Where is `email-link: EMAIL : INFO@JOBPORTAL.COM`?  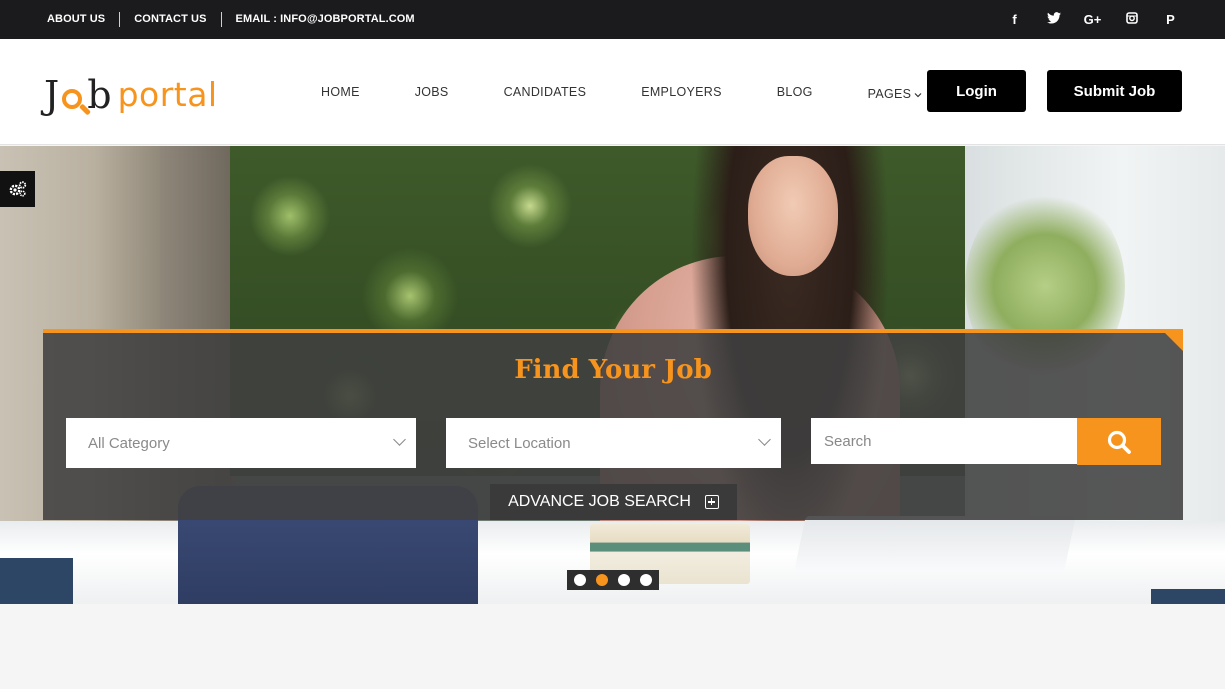
email-link: EMAIL : INFO@JOBPORTAL.COM is located at coordinates (324, 19).